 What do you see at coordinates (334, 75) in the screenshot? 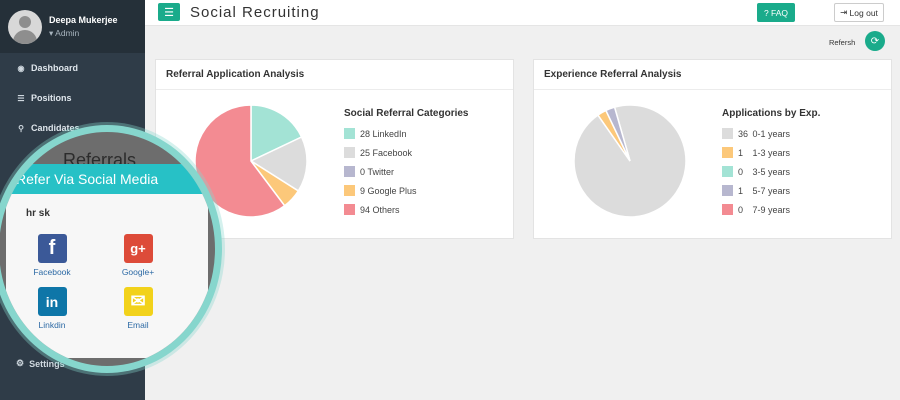
I see `panel-title: Referral Application Analysis` at bounding box center [334, 75].